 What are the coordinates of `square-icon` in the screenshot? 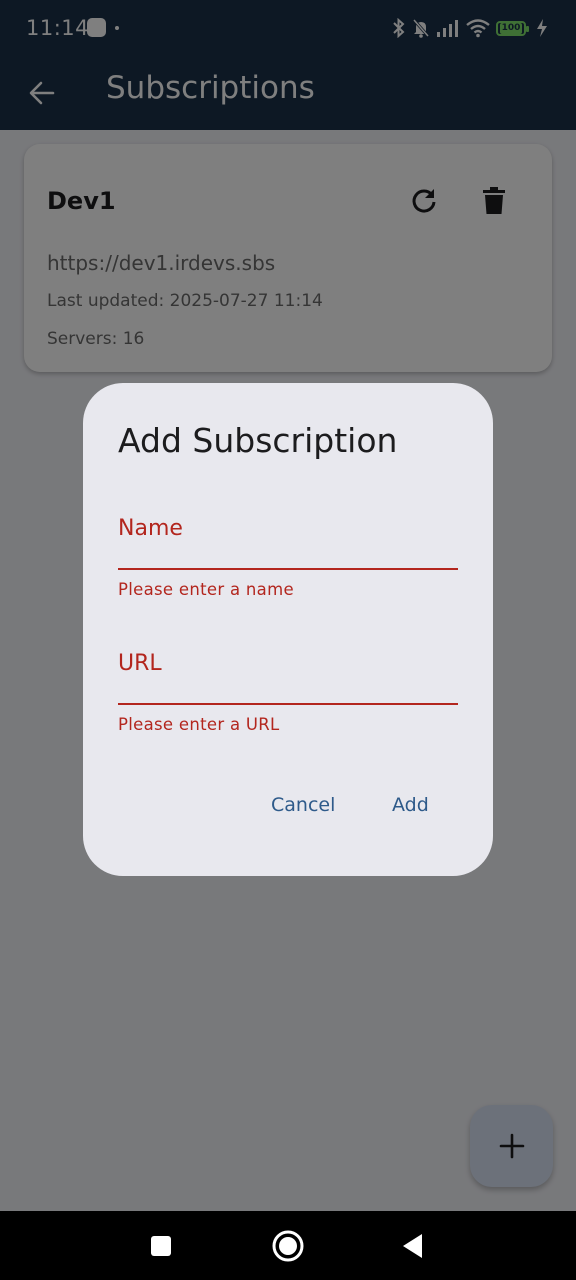 It's located at (161, 1246).